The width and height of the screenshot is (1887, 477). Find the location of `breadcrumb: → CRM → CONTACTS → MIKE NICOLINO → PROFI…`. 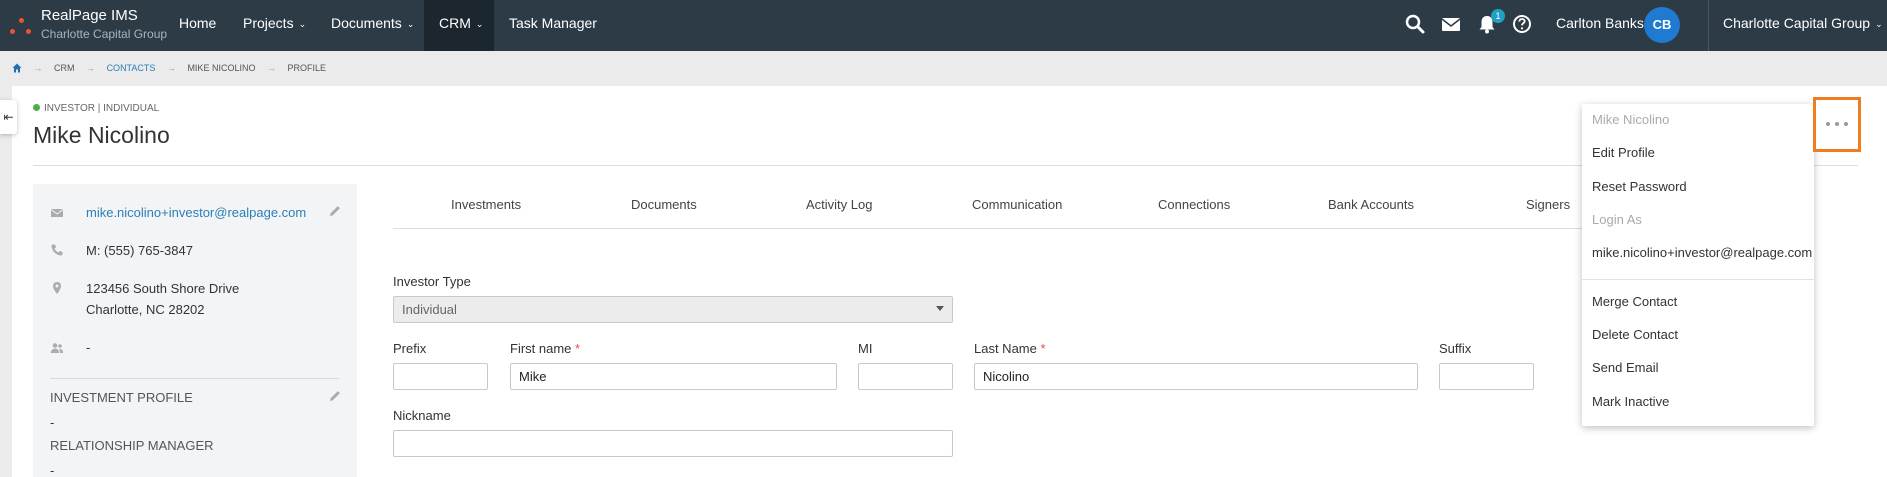

breadcrumb: → CRM → CONTACTS → MIKE NICOLINO → PROFI… is located at coordinates (169, 69).